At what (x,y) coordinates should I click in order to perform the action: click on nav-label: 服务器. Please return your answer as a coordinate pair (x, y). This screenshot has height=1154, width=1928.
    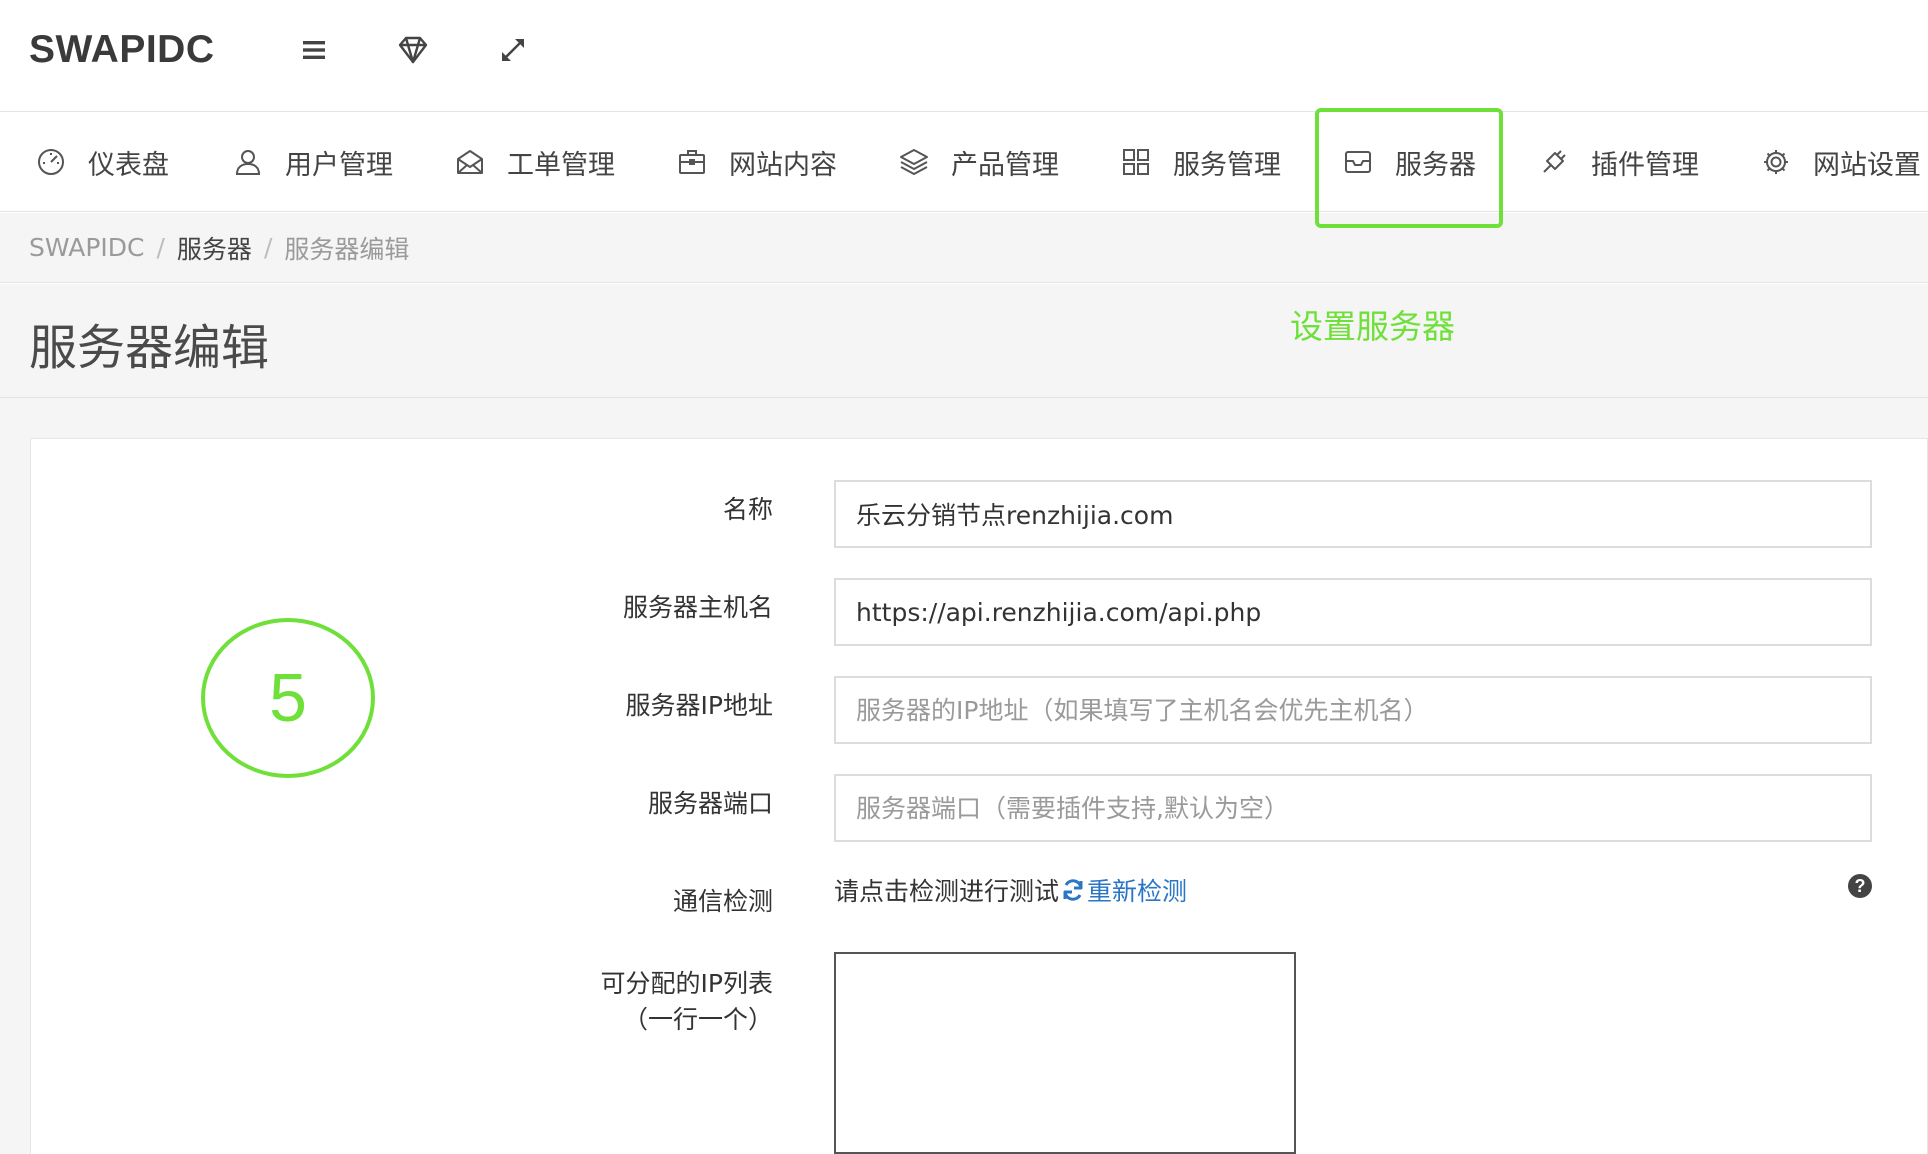
    Looking at the image, I should click on (1435, 165).